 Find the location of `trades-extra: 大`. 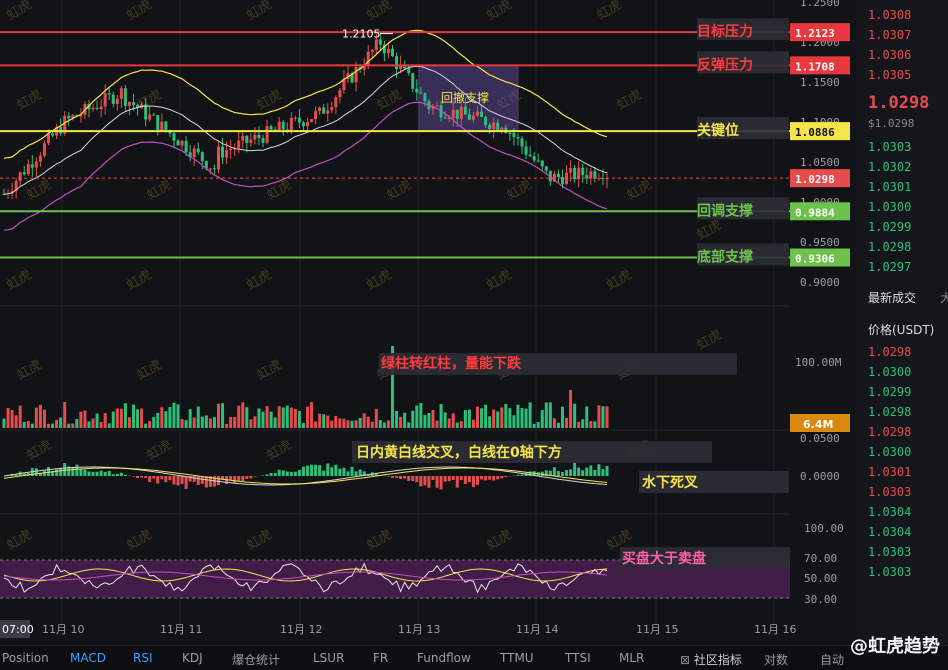

trades-extra: 大 is located at coordinates (944, 297).